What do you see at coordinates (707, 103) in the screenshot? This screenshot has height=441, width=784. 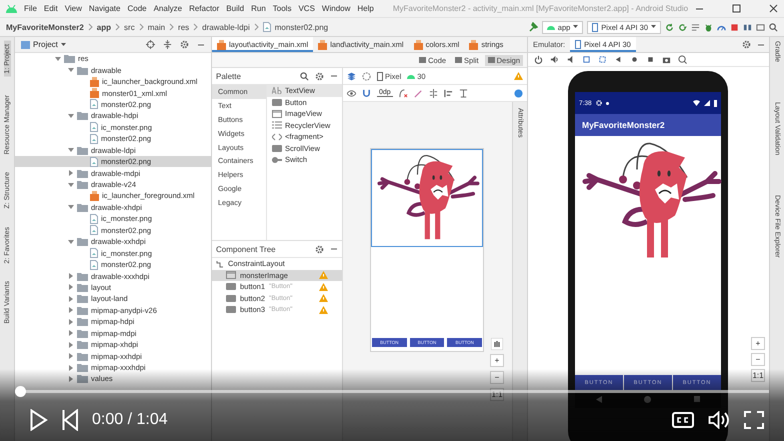 I see `signal-icon` at bounding box center [707, 103].